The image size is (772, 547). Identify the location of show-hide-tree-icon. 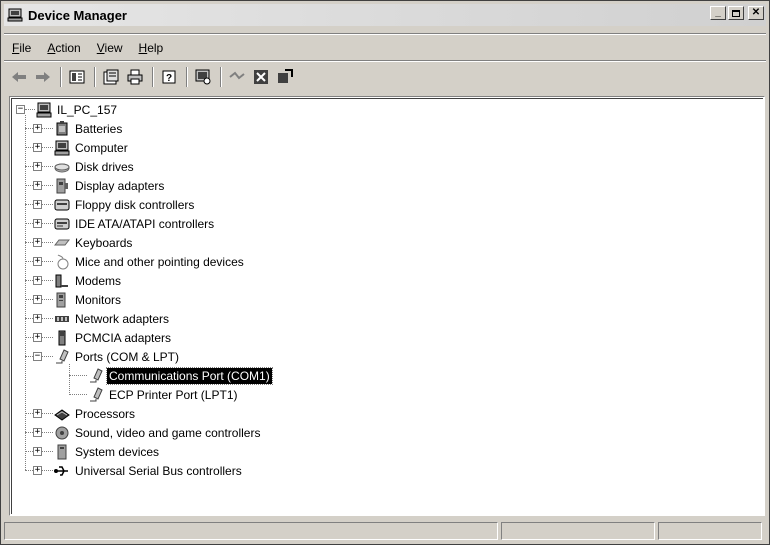
(77, 77).